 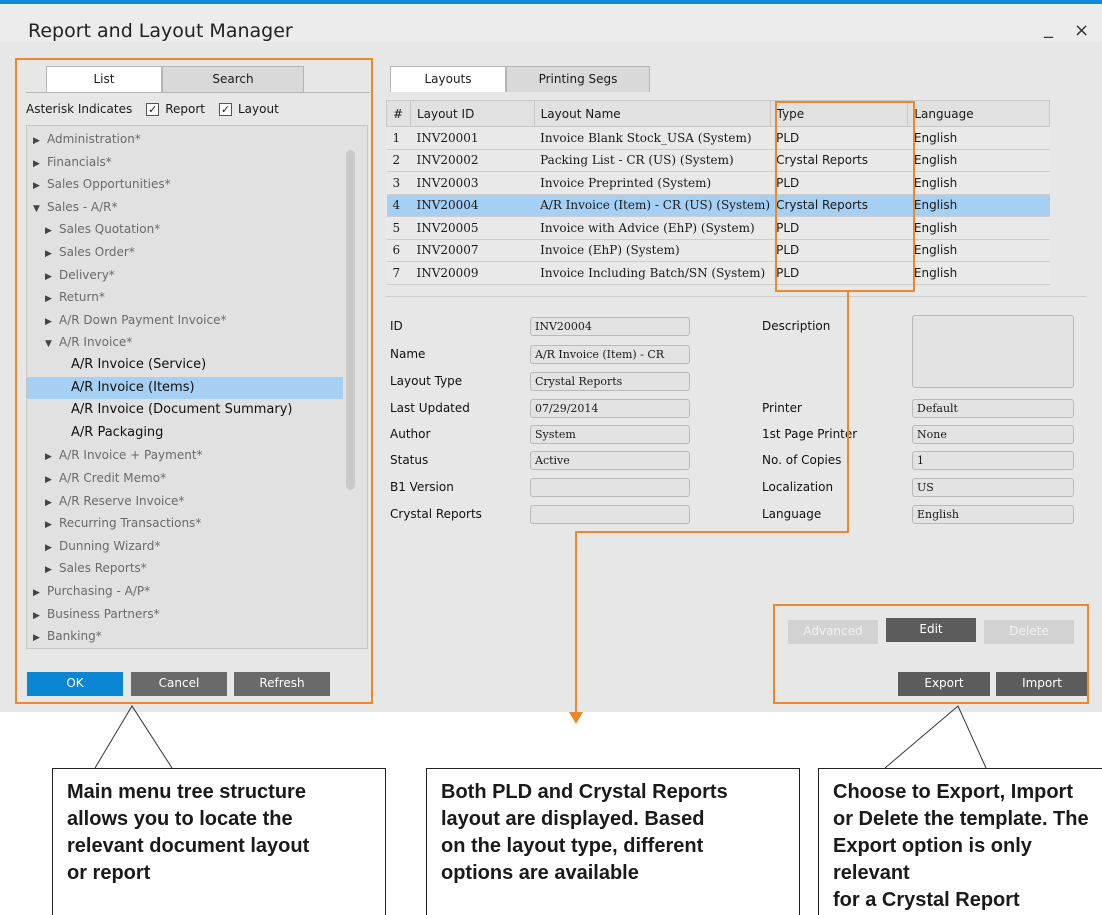 What do you see at coordinates (712, 502) in the screenshot?
I see `type-leader-line` at bounding box center [712, 502].